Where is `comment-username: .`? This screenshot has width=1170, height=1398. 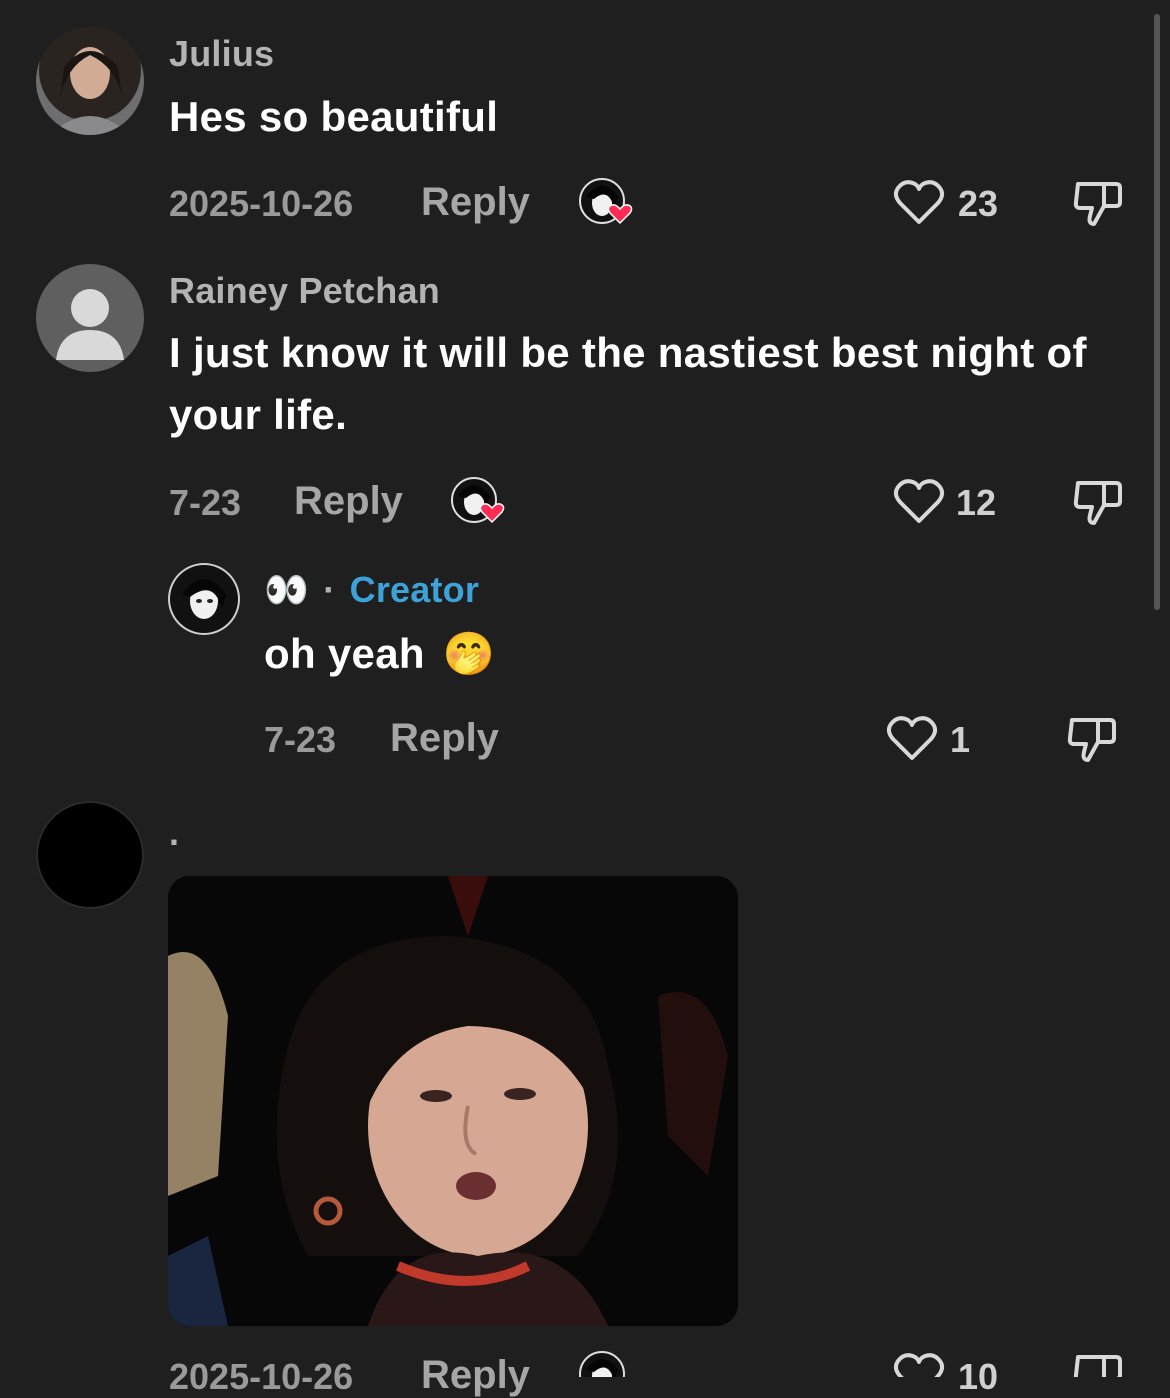
comment-username: . is located at coordinates (174, 833).